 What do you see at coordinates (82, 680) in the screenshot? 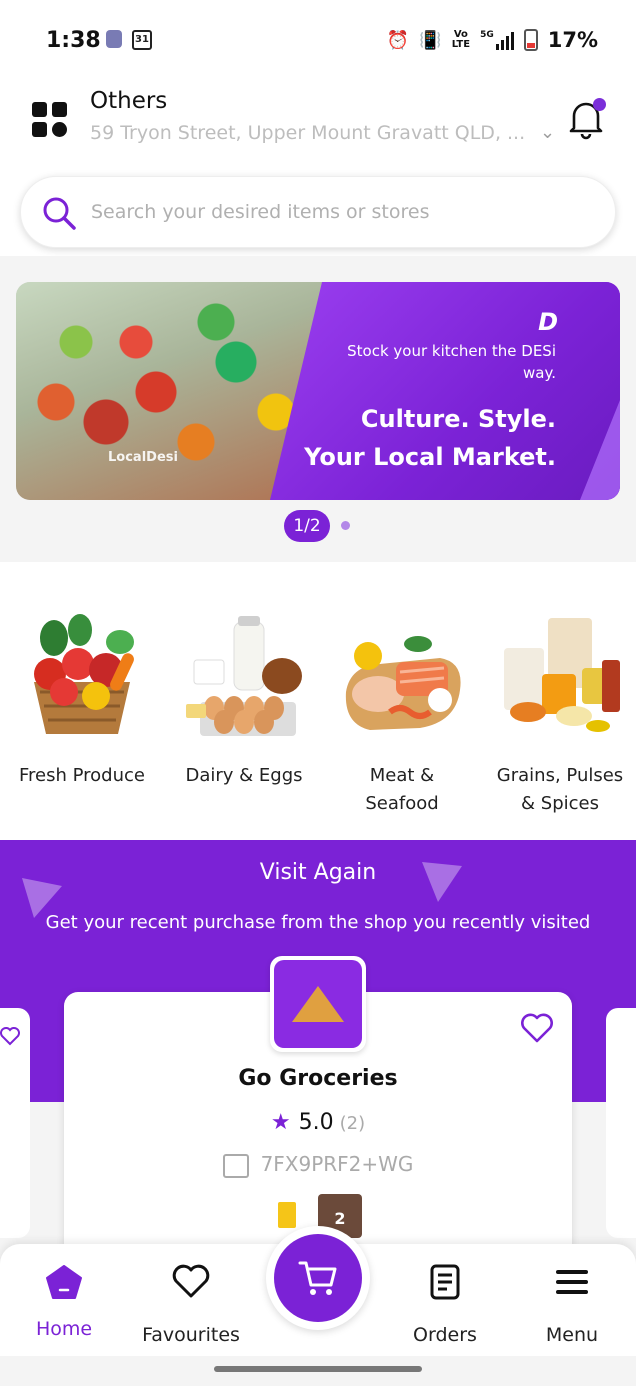
I see `fresh-produce-image` at bounding box center [82, 680].